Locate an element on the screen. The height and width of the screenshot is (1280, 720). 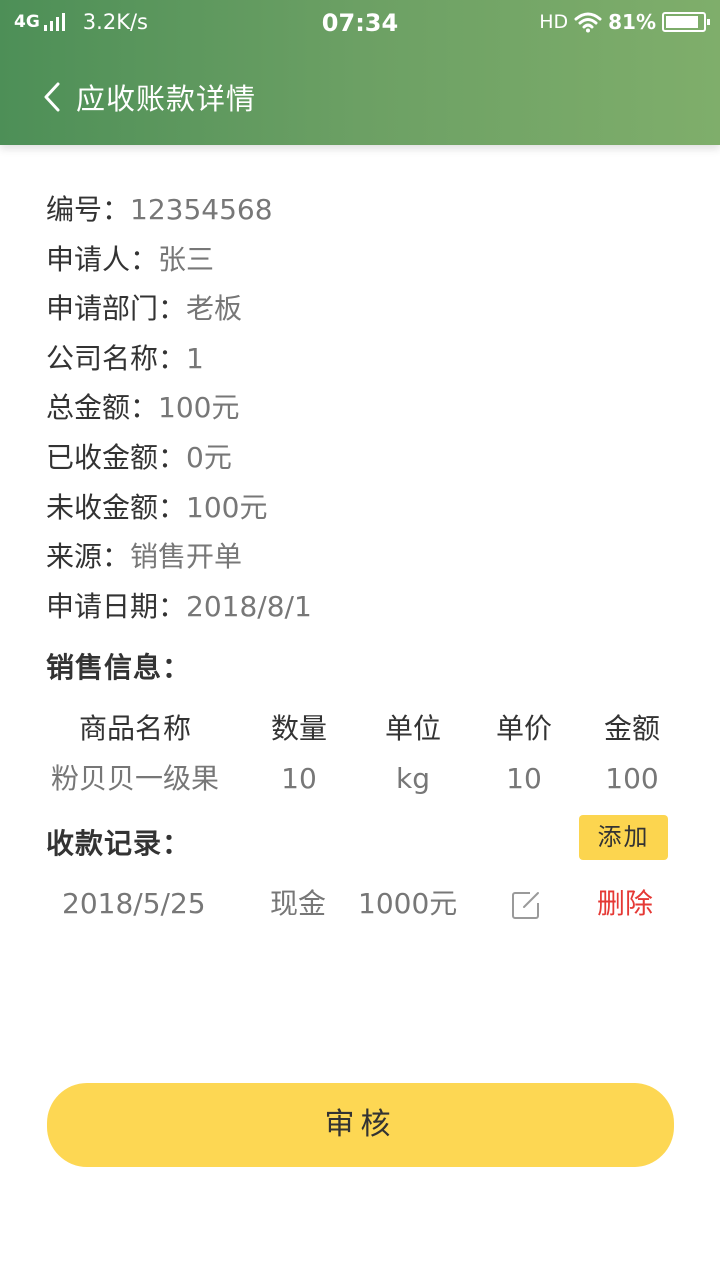
detail-label: 总金额： is located at coordinates (102, 408).